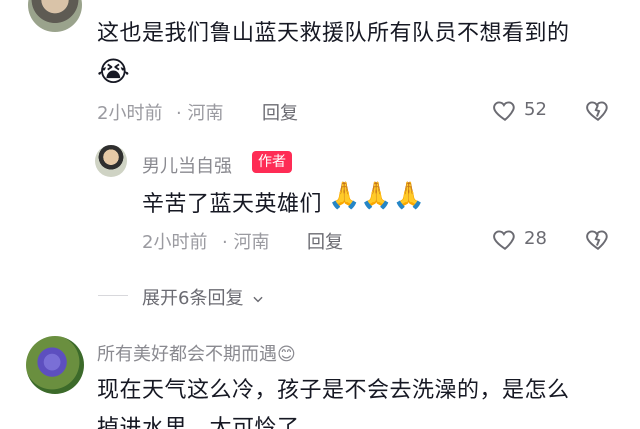 The height and width of the screenshot is (429, 640). I want to click on reply-reply-button: 回复, so click(325, 241).